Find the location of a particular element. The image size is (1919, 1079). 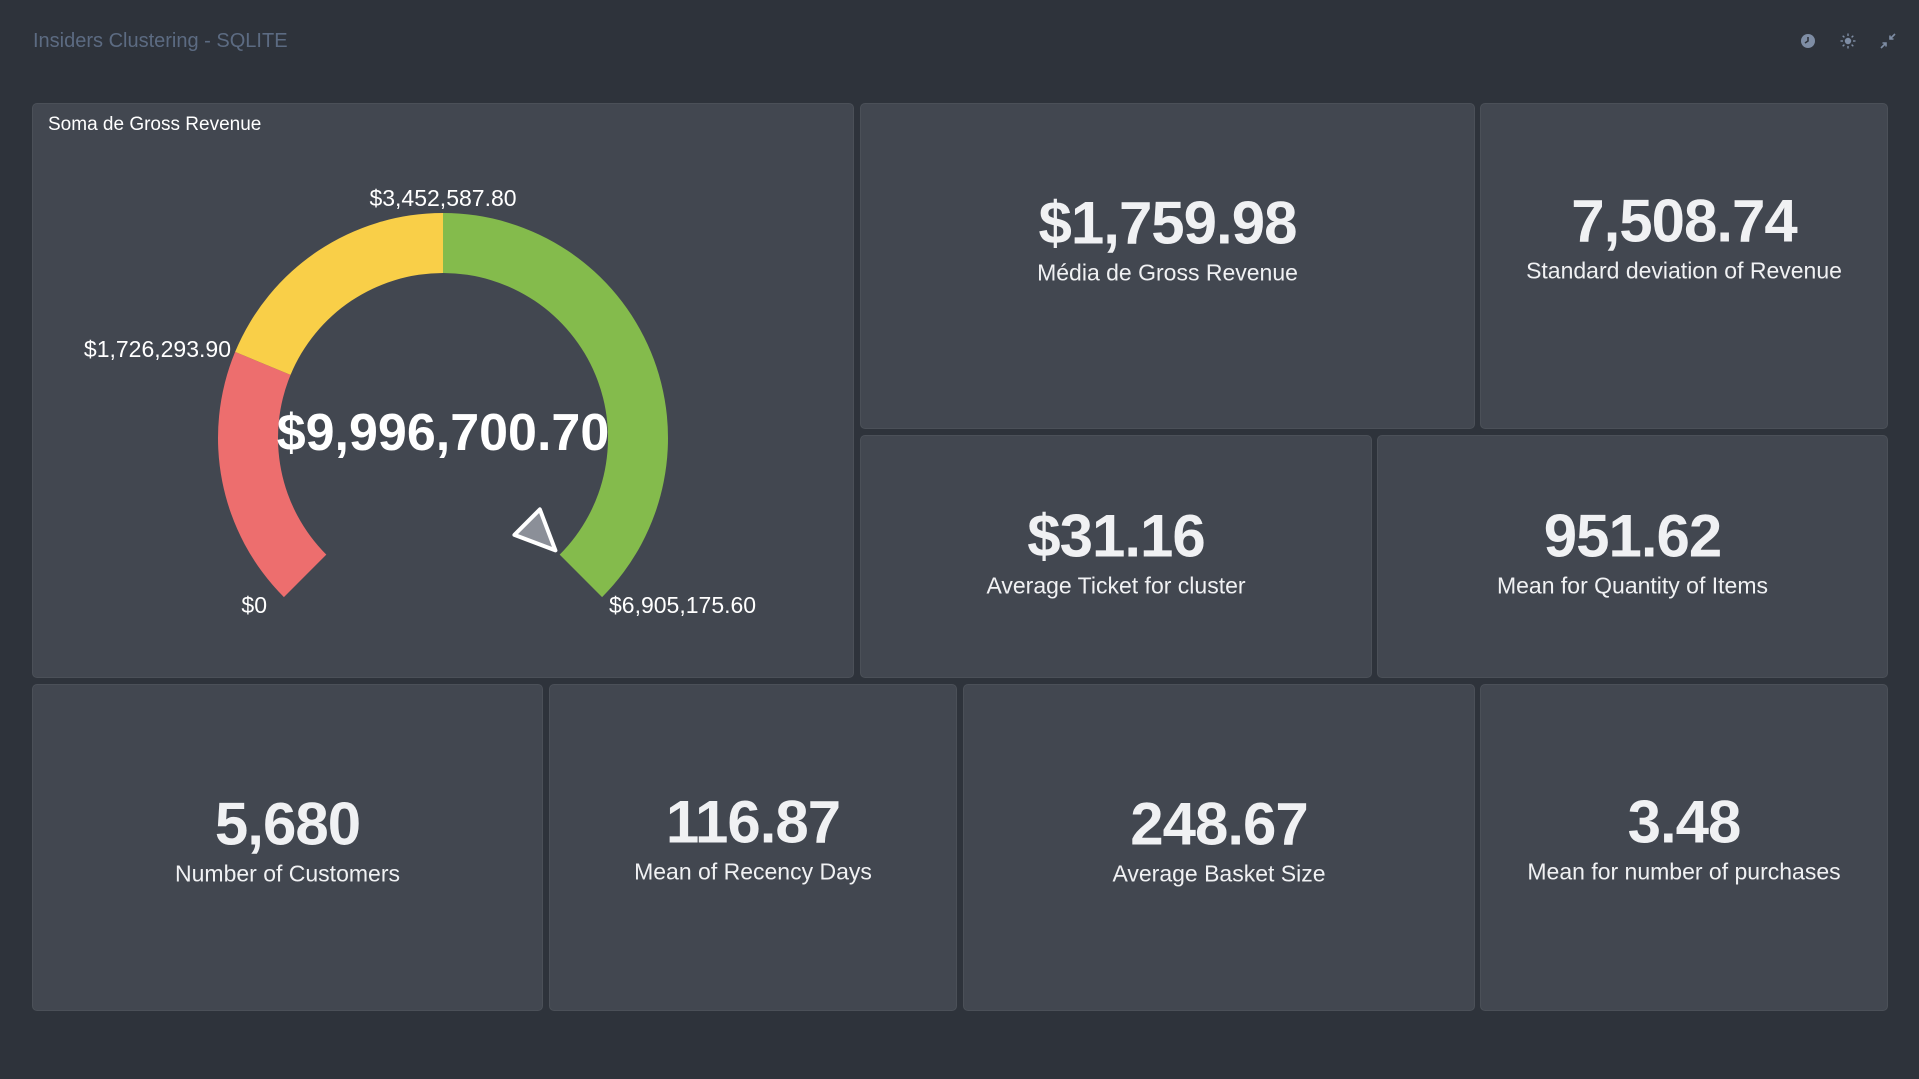

num-customers-card: 5,680 Number of Customers is located at coordinates (287, 847).